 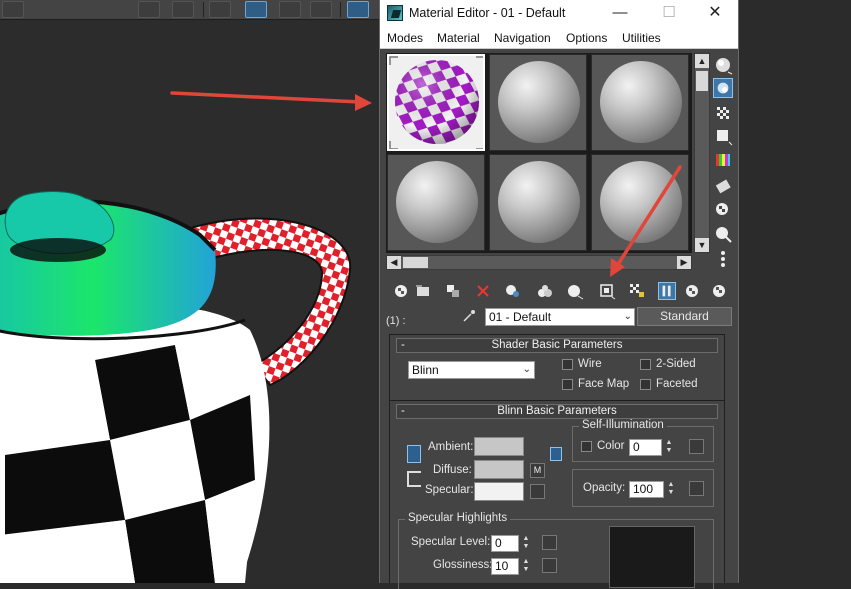 I want to click on lock-link-icon, so click(x=414, y=479).